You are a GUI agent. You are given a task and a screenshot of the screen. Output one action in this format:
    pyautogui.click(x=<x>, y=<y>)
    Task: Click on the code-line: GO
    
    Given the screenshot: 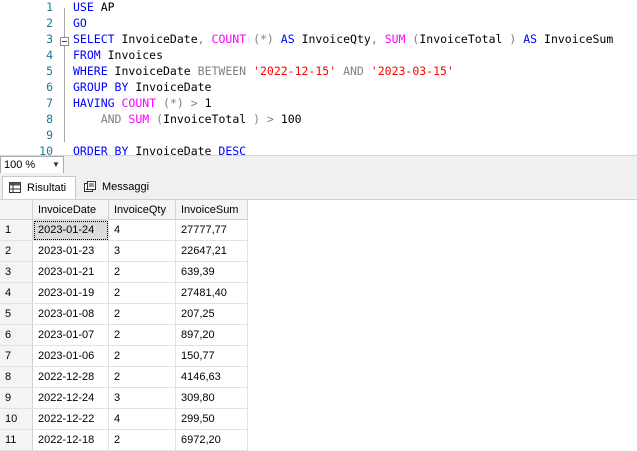 What is the action you would take?
    pyautogui.click(x=80, y=23)
    